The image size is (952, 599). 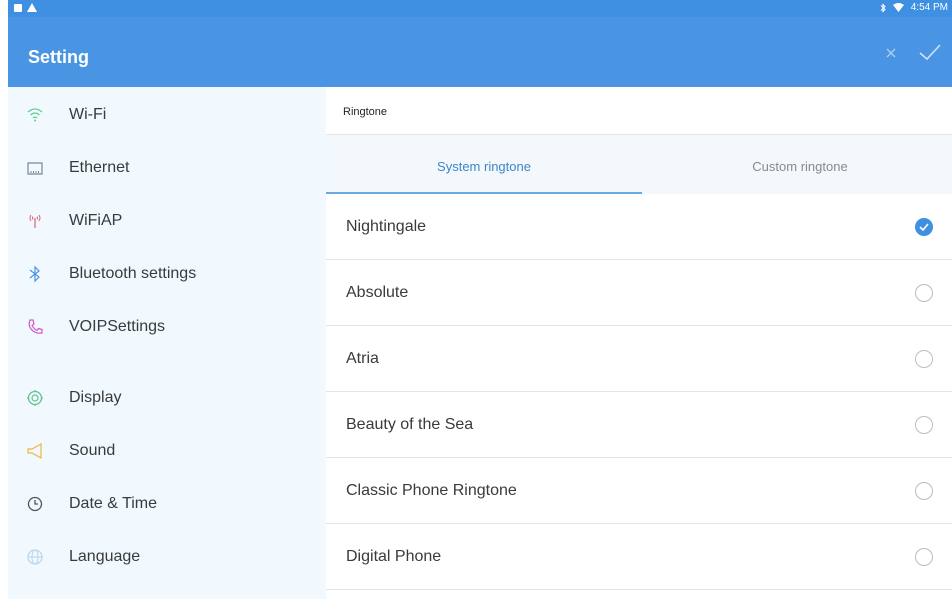 I want to click on bluetooth-icon, so click(x=35, y=274).